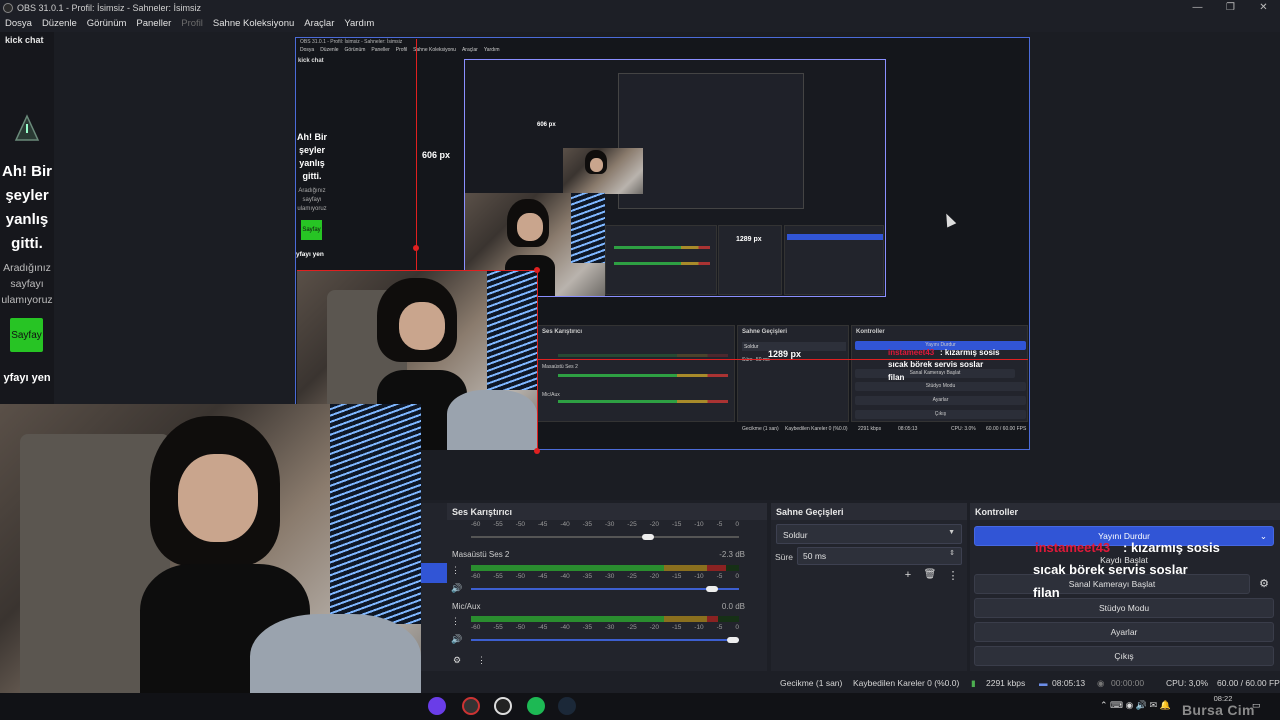  Describe the element at coordinates (503, 706) in the screenshot. I see `search-app-icon` at that location.